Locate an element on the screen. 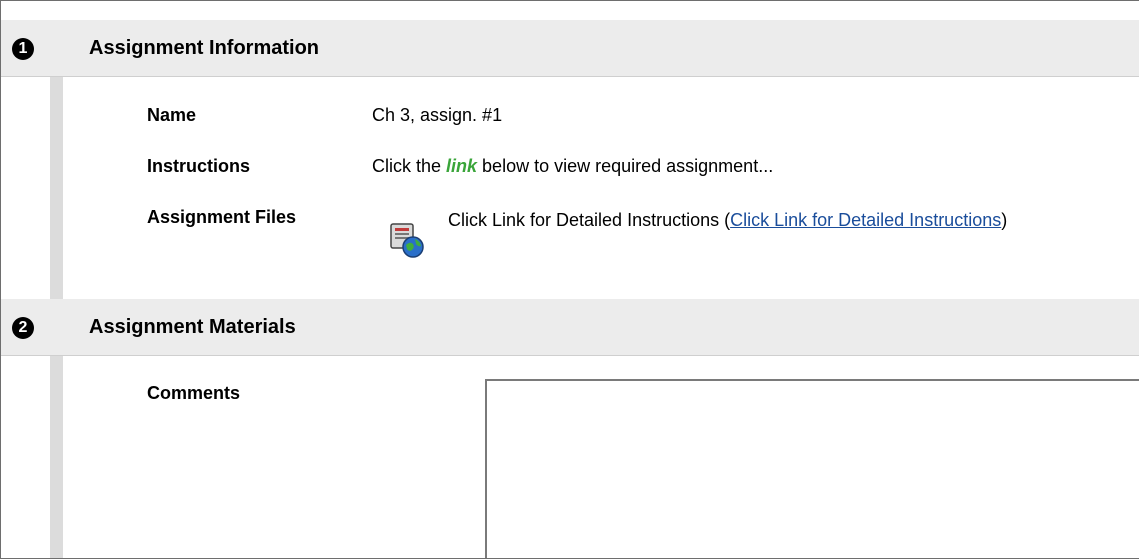 The image size is (1140, 559). instructions-label: Instructions is located at coordinates (199, 166).